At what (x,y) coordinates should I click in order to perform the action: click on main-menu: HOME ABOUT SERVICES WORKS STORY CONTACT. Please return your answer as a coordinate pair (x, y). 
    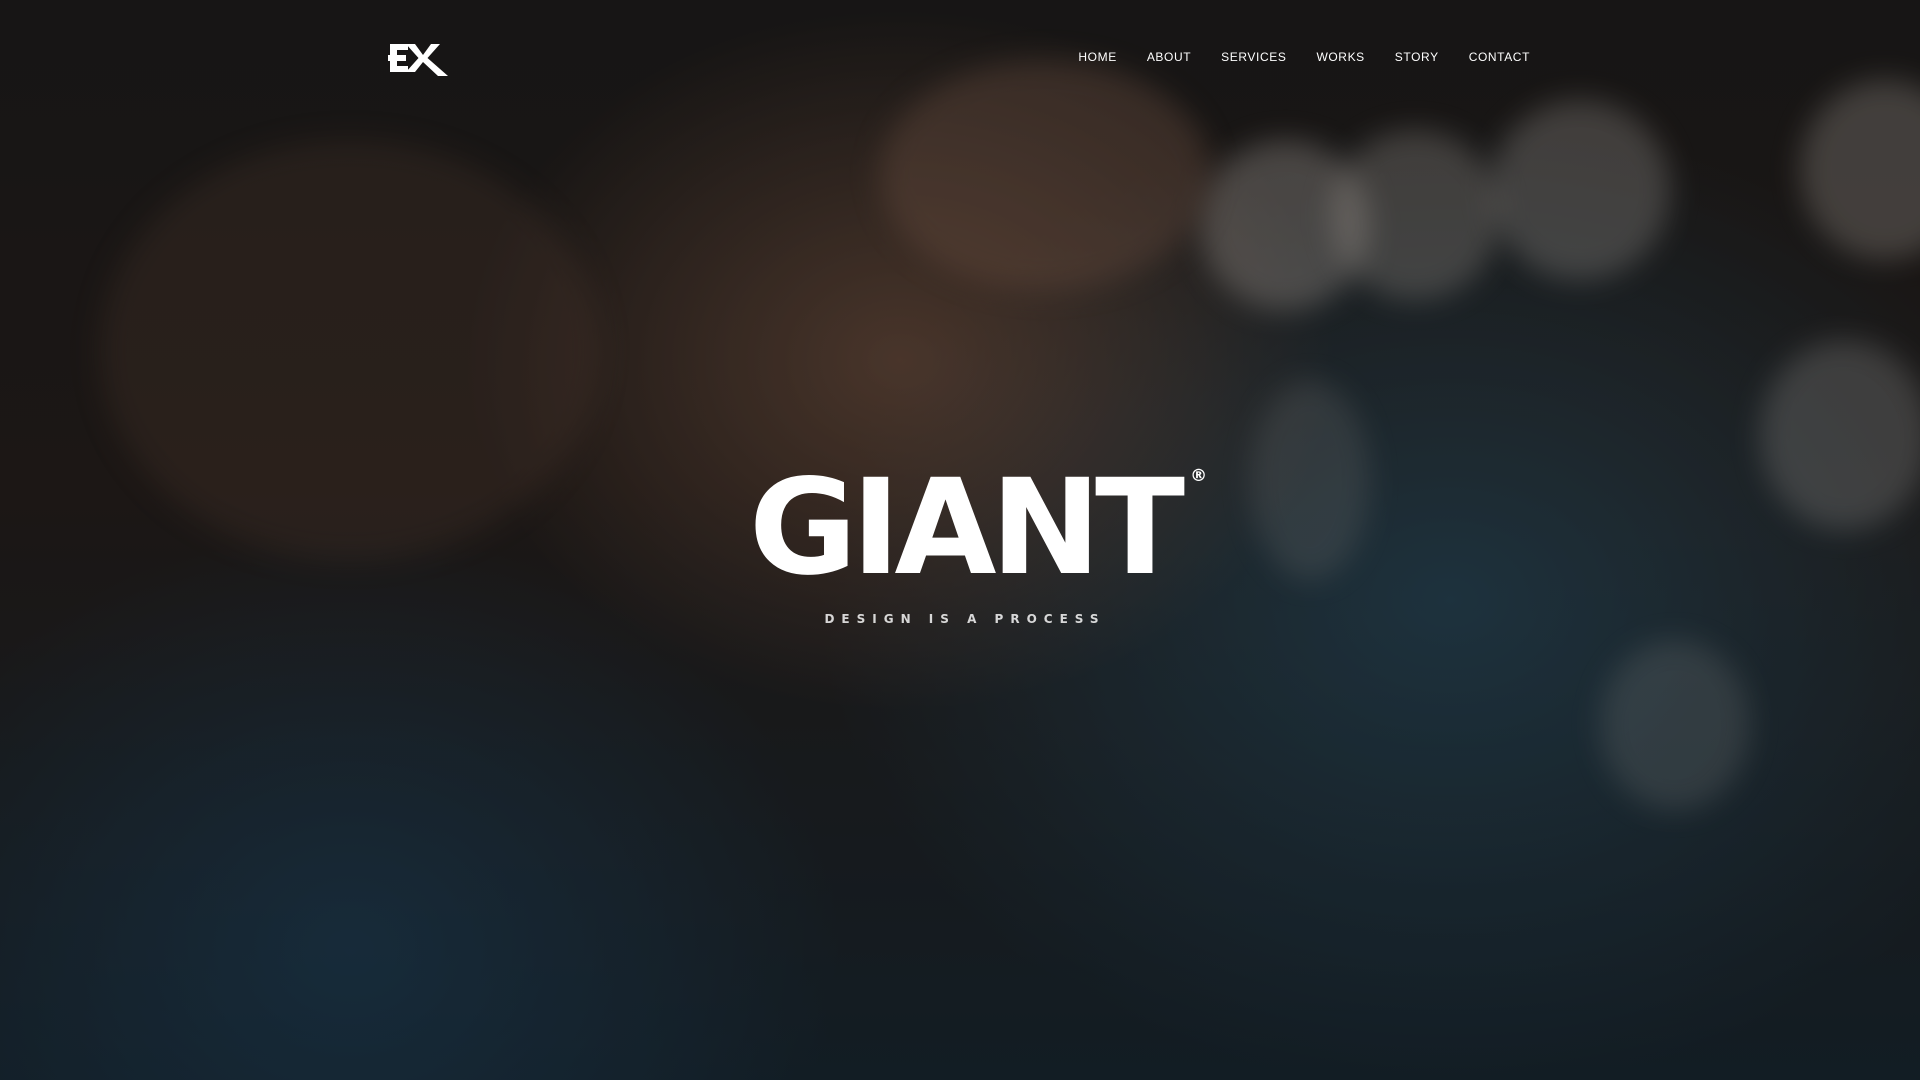
    Looking at the image, I should click on (1289, 57).